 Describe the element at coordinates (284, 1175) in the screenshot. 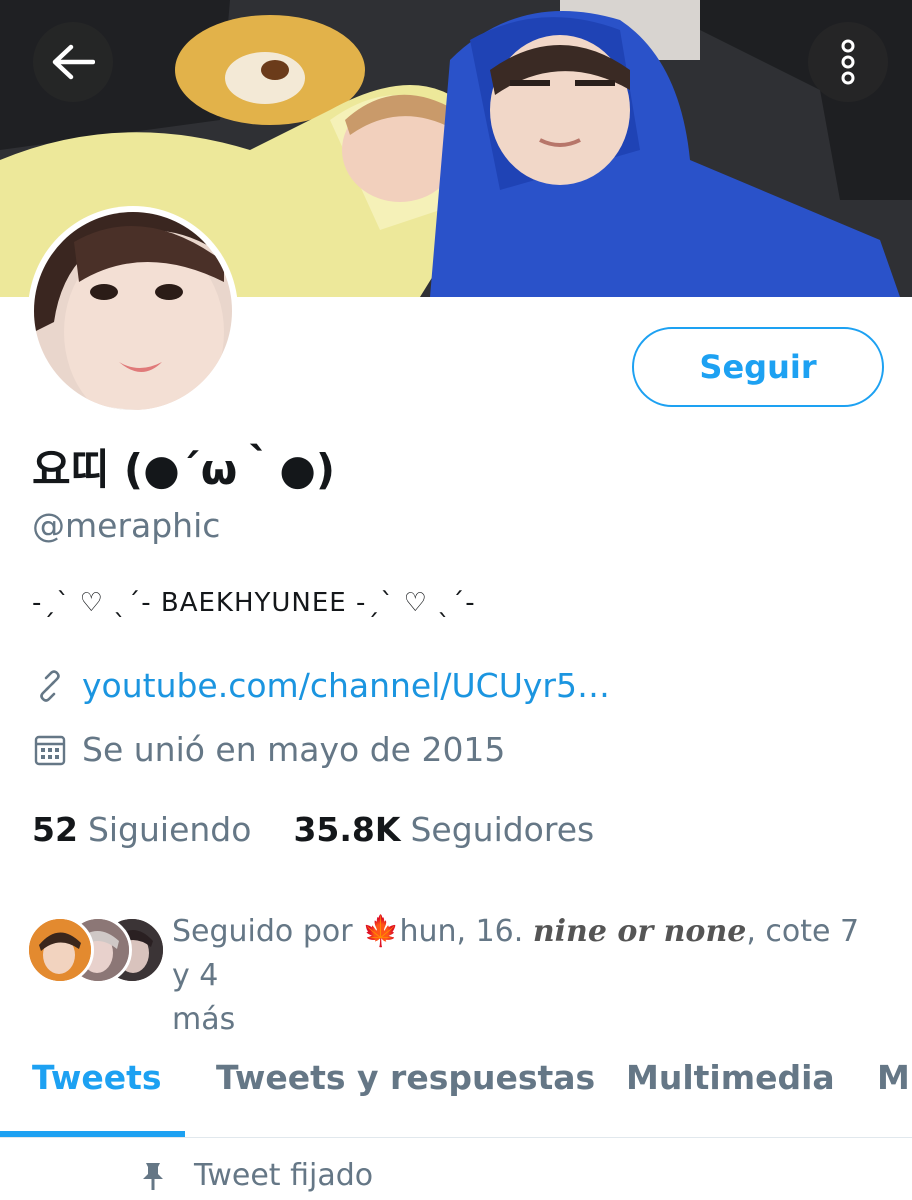

I see `pinned-tweet-label: Tweet fijado` at that location.